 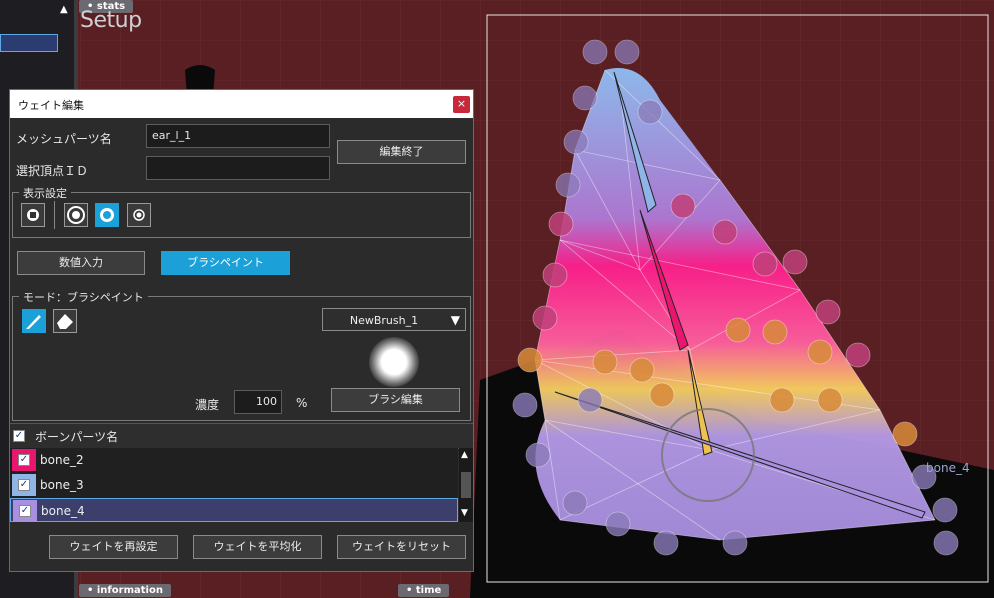 I want to click on close-icon: ×, so click(x=461, y=103).